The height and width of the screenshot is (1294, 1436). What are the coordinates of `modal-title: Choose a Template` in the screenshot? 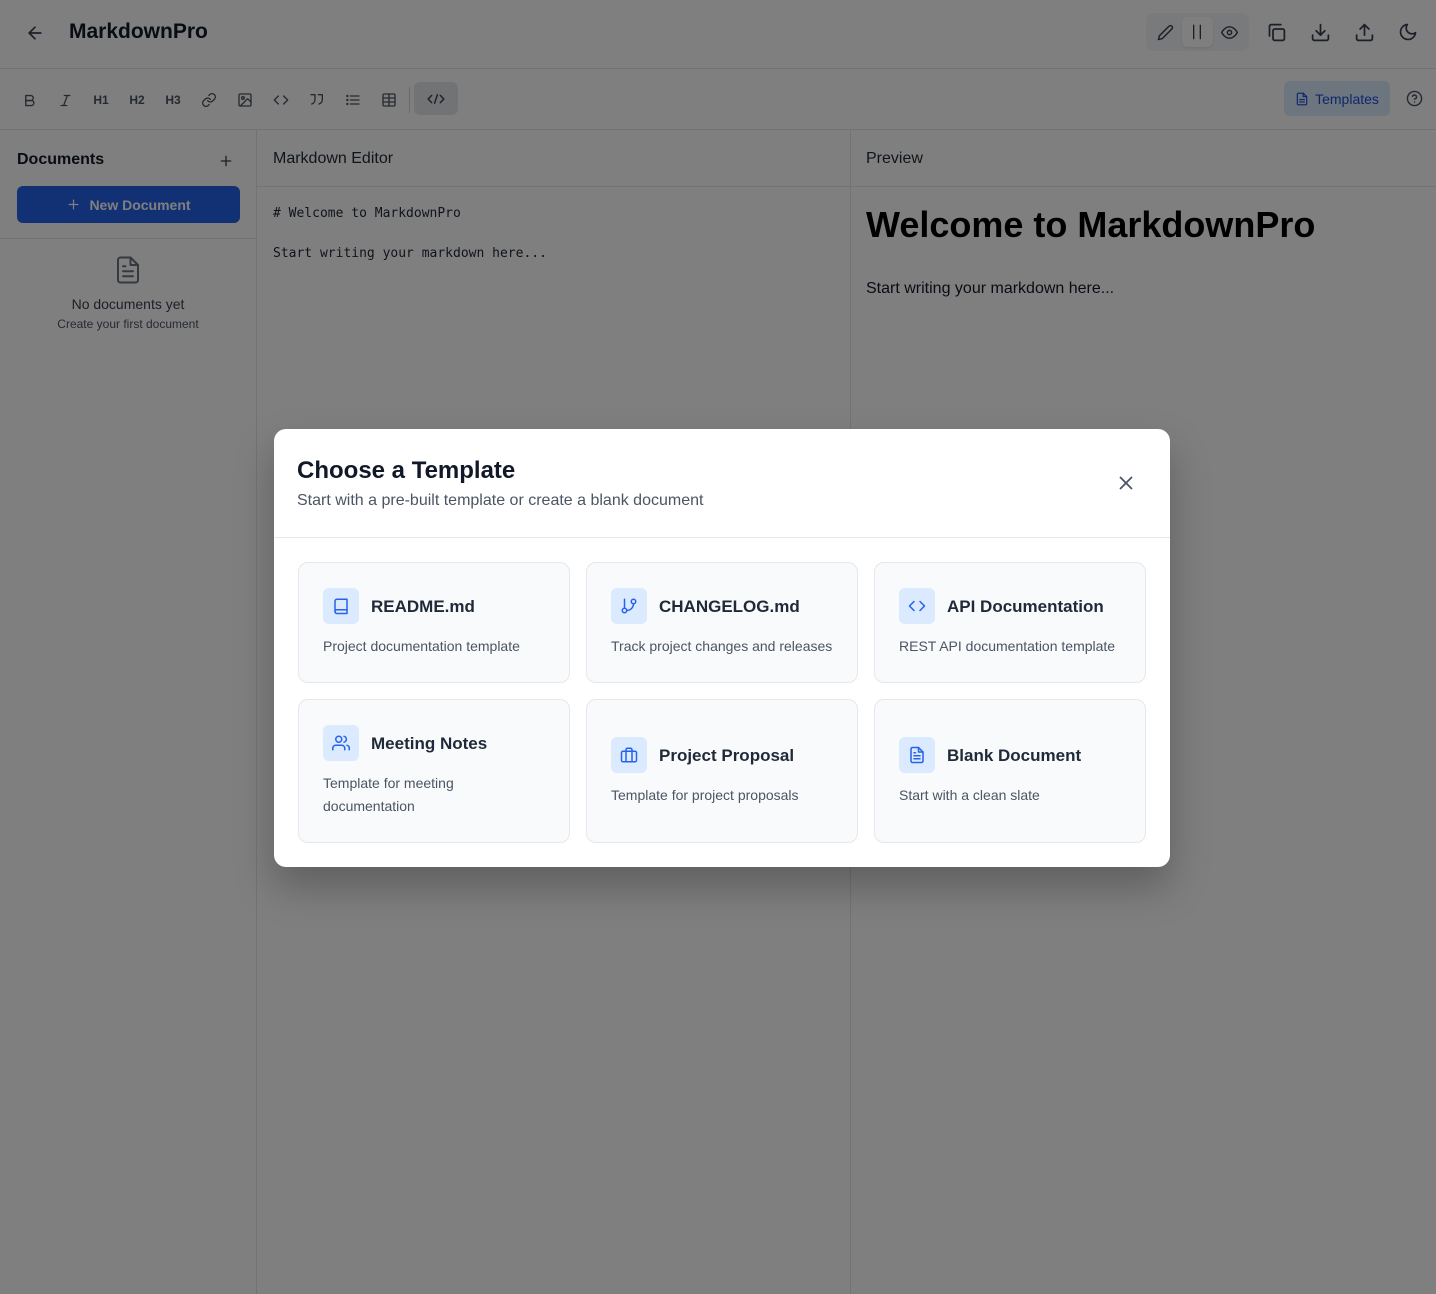 It's located at (406, 470).